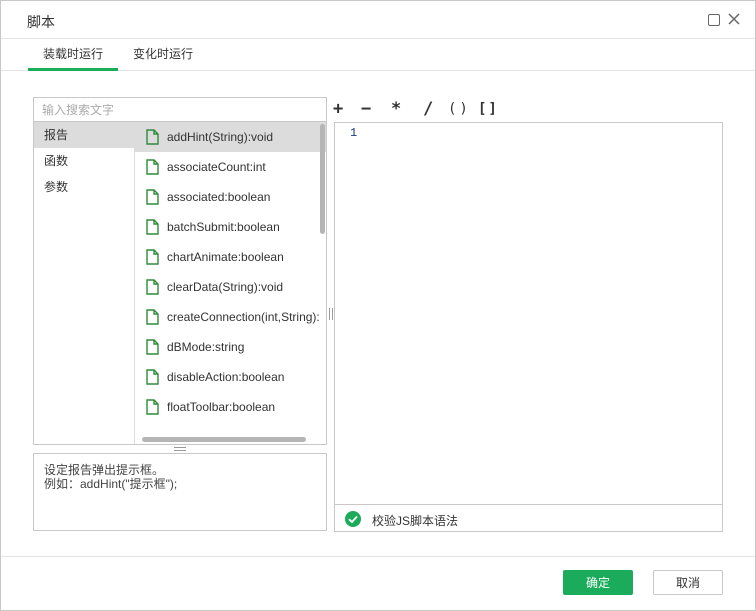 The height and width of the screenshot is (611, 756). Describe the element at coordinates (180, 449) in the screenshot. I see `horizontal-splitter-handle` at that location.